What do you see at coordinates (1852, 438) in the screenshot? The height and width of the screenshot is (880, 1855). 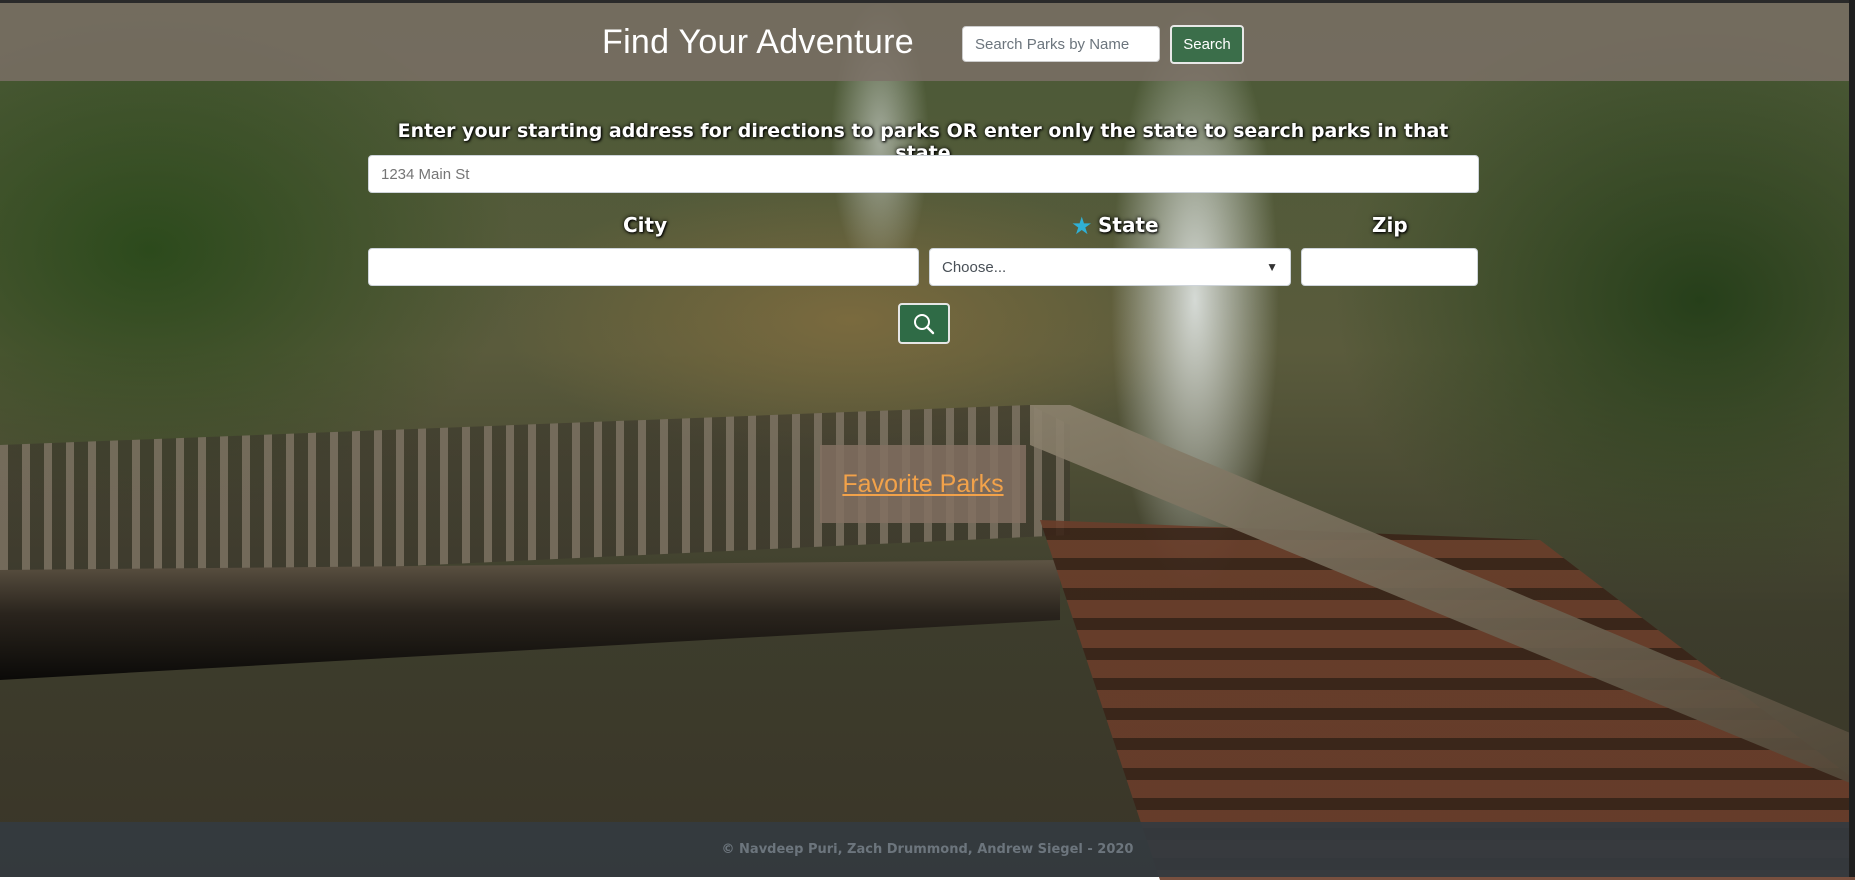 I see `window-edge` at bounding box center [1852, 438].